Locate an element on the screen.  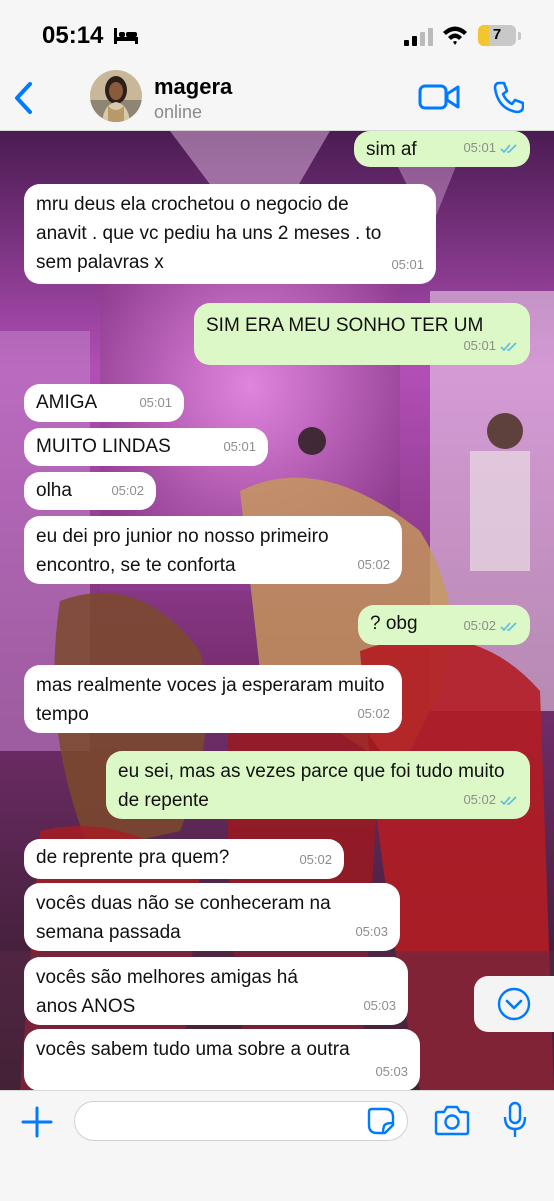
phone-icon is located at coordinates (508, 97).